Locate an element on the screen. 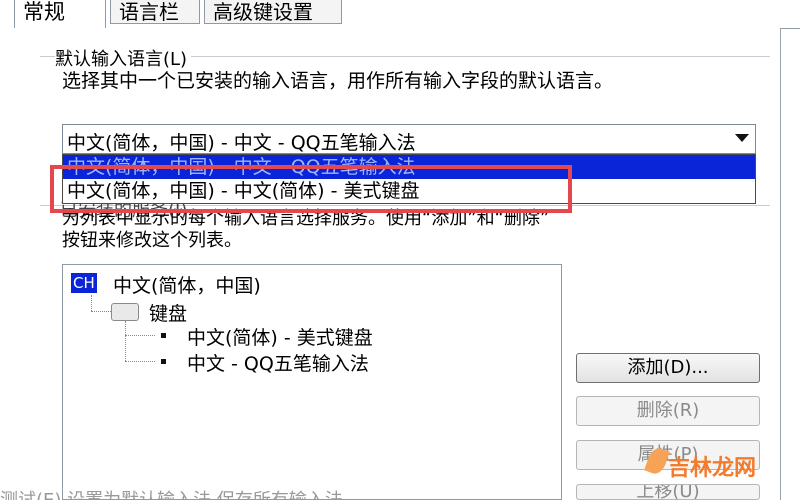 The width and height of the screenshot is (800, 500). remove-button: 删除(R) is located at coordinates (668, 411).